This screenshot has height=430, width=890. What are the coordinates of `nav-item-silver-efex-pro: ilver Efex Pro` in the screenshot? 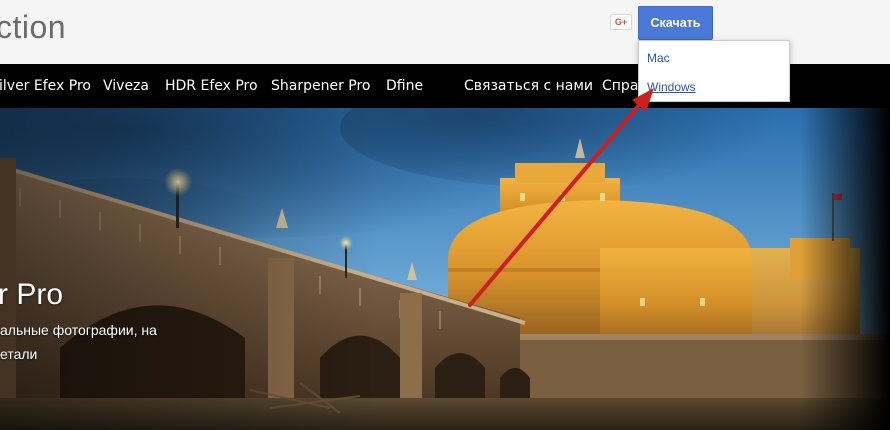 It's located at (45, 86).